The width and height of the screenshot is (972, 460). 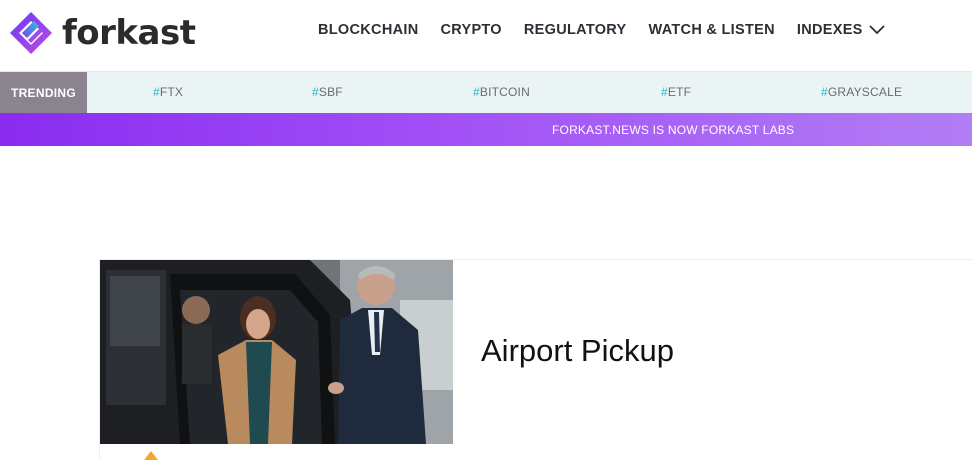 I want to click on trending-tag-sbf: #SBF, so click(x=327, y=92).